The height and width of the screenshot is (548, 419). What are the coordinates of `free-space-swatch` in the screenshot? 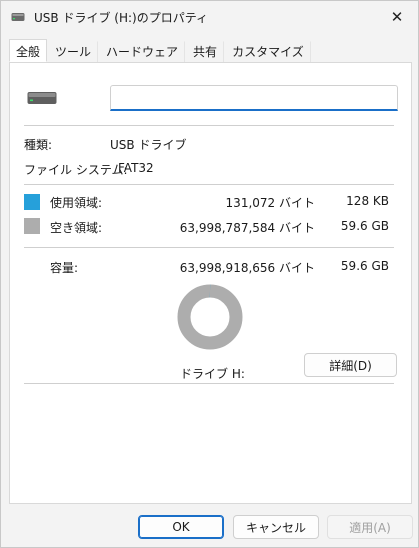 It's located at (32, 226).